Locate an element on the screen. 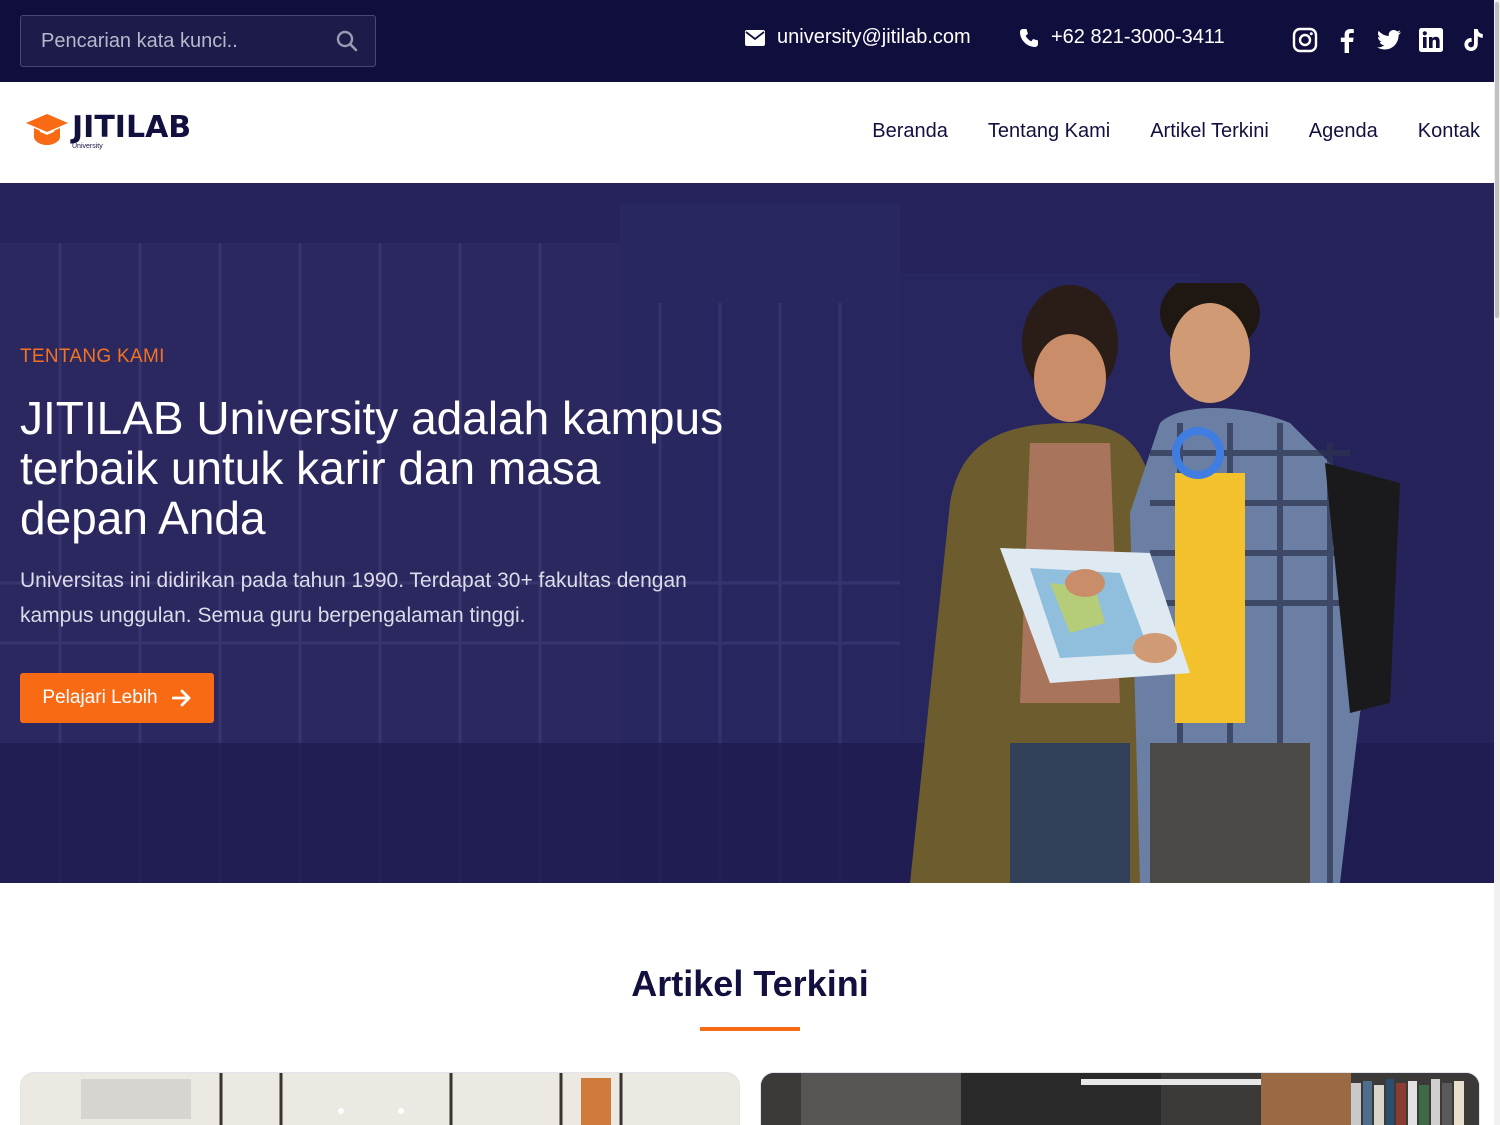 Image resolution: width=1500 pixels, height=1125 pixels. search-icon is located at coordinates (347, 41).